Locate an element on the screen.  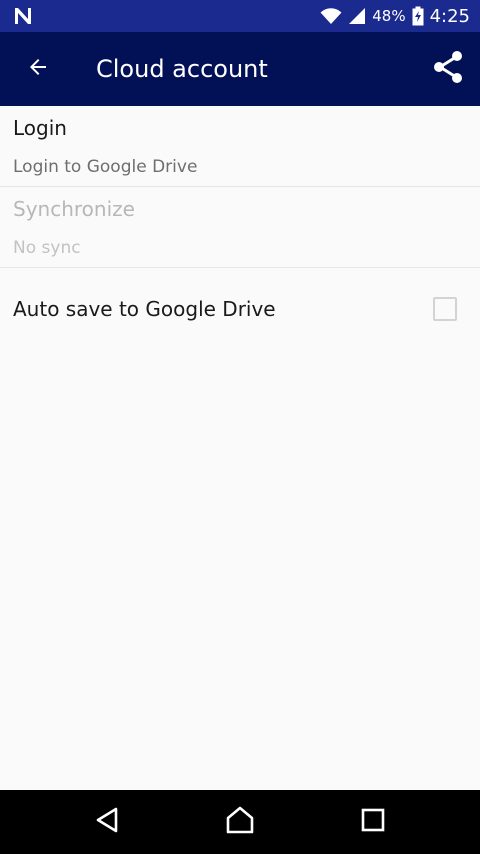
synchronize-title: Synchronize is located at coordinates (74, 209).